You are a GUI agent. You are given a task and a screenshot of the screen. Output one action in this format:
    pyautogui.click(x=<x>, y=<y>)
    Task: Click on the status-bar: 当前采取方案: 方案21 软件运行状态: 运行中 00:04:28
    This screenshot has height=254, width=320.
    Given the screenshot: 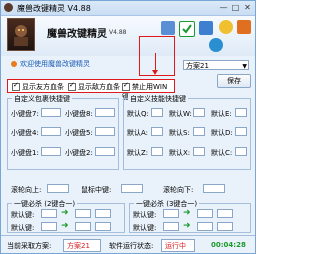 What is the action you would take?
    pyautogui.click(x=128, y=244)
    